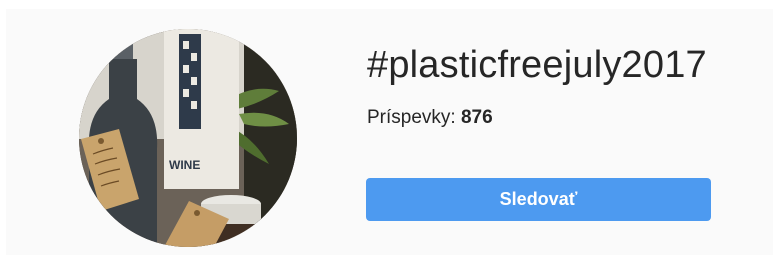  What do you see at coordinates (411, 117) in the screenshot?
I see `posts-label: Príspevky:` at bounding box center [411, 117].